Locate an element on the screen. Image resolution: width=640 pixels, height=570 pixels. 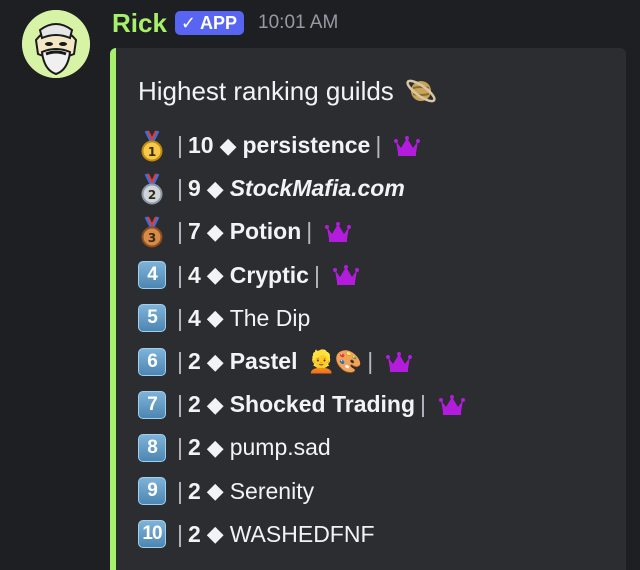
rank-indicator: 9 is located at coordinates (152, 491).